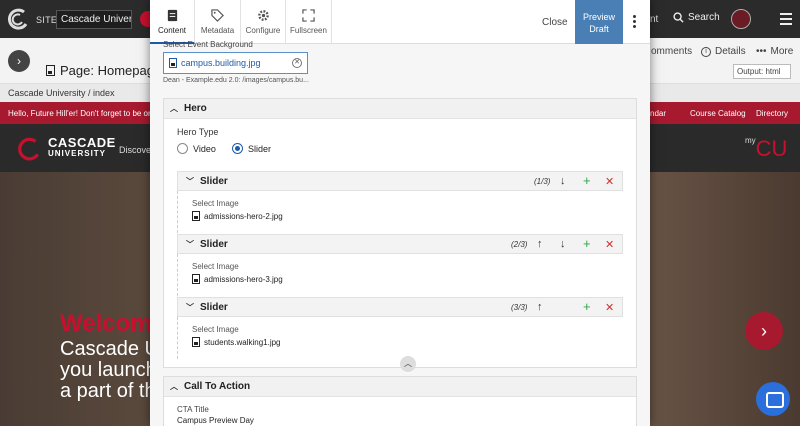 This screenshot has width=800, height=426. Describe the element at coordinates (599, 29) in the screenshot. I see `draft-label: Draft` at that location.